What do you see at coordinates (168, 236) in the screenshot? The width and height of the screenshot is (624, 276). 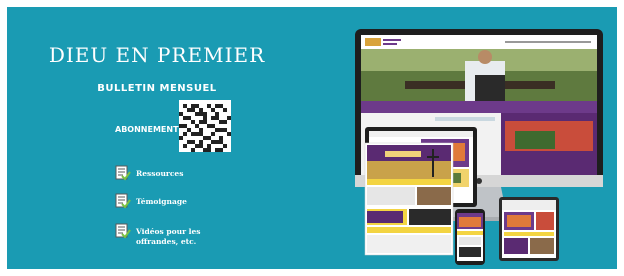 I see `list-item-label: Vidéos pour les offrandes, etc.` at bounding box center [168, 236].